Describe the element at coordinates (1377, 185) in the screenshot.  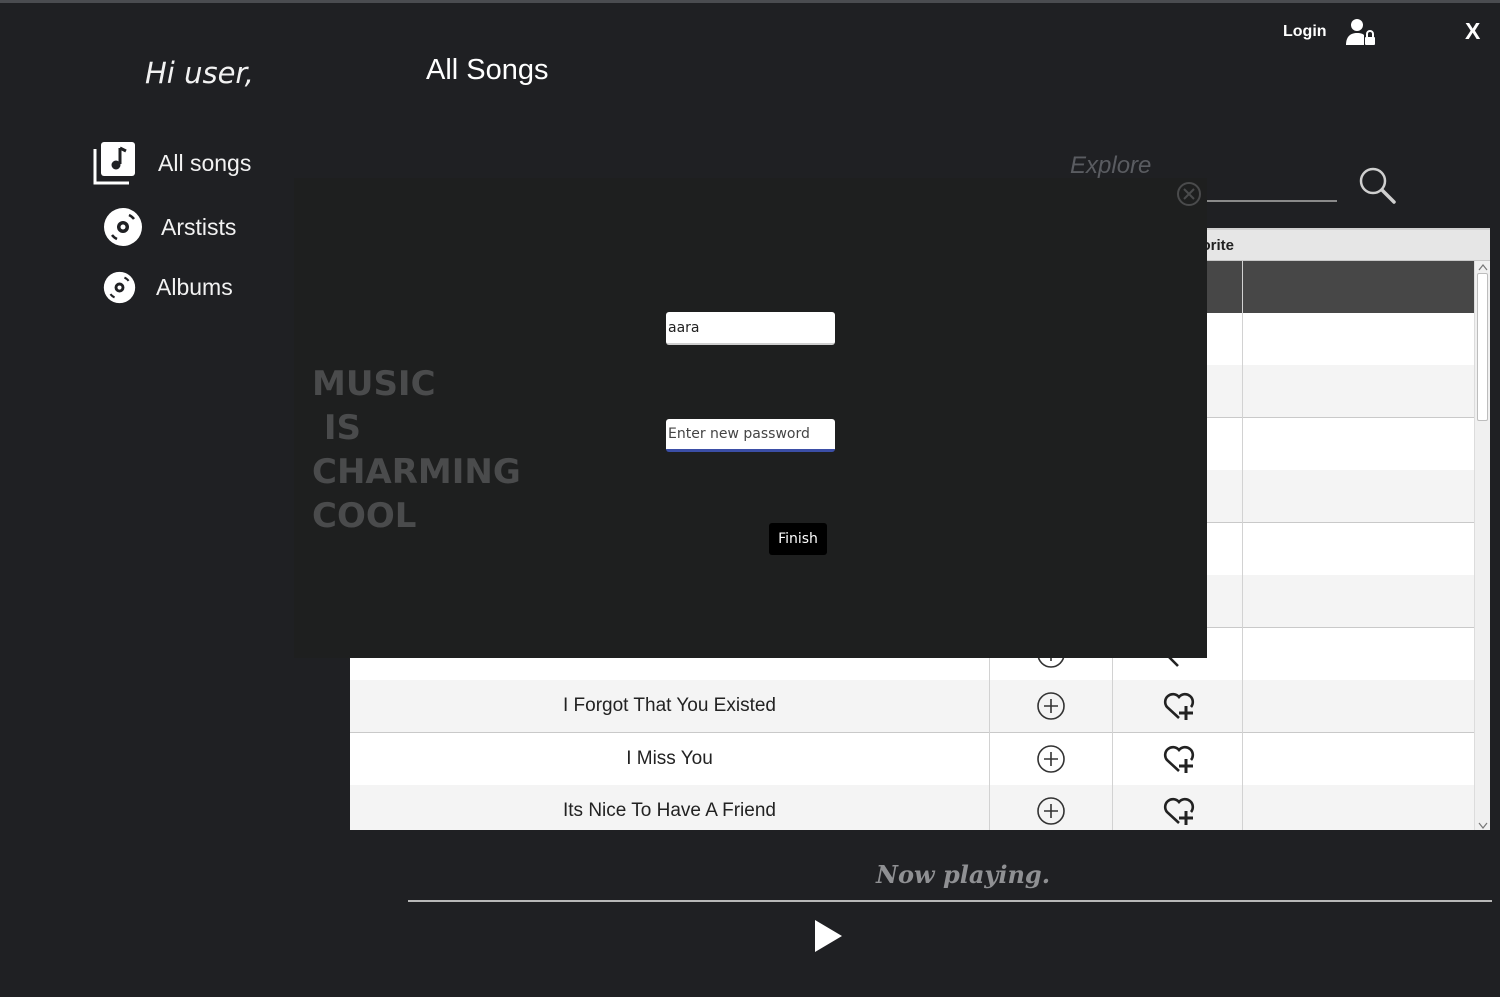
I see `search-icon` at that location.